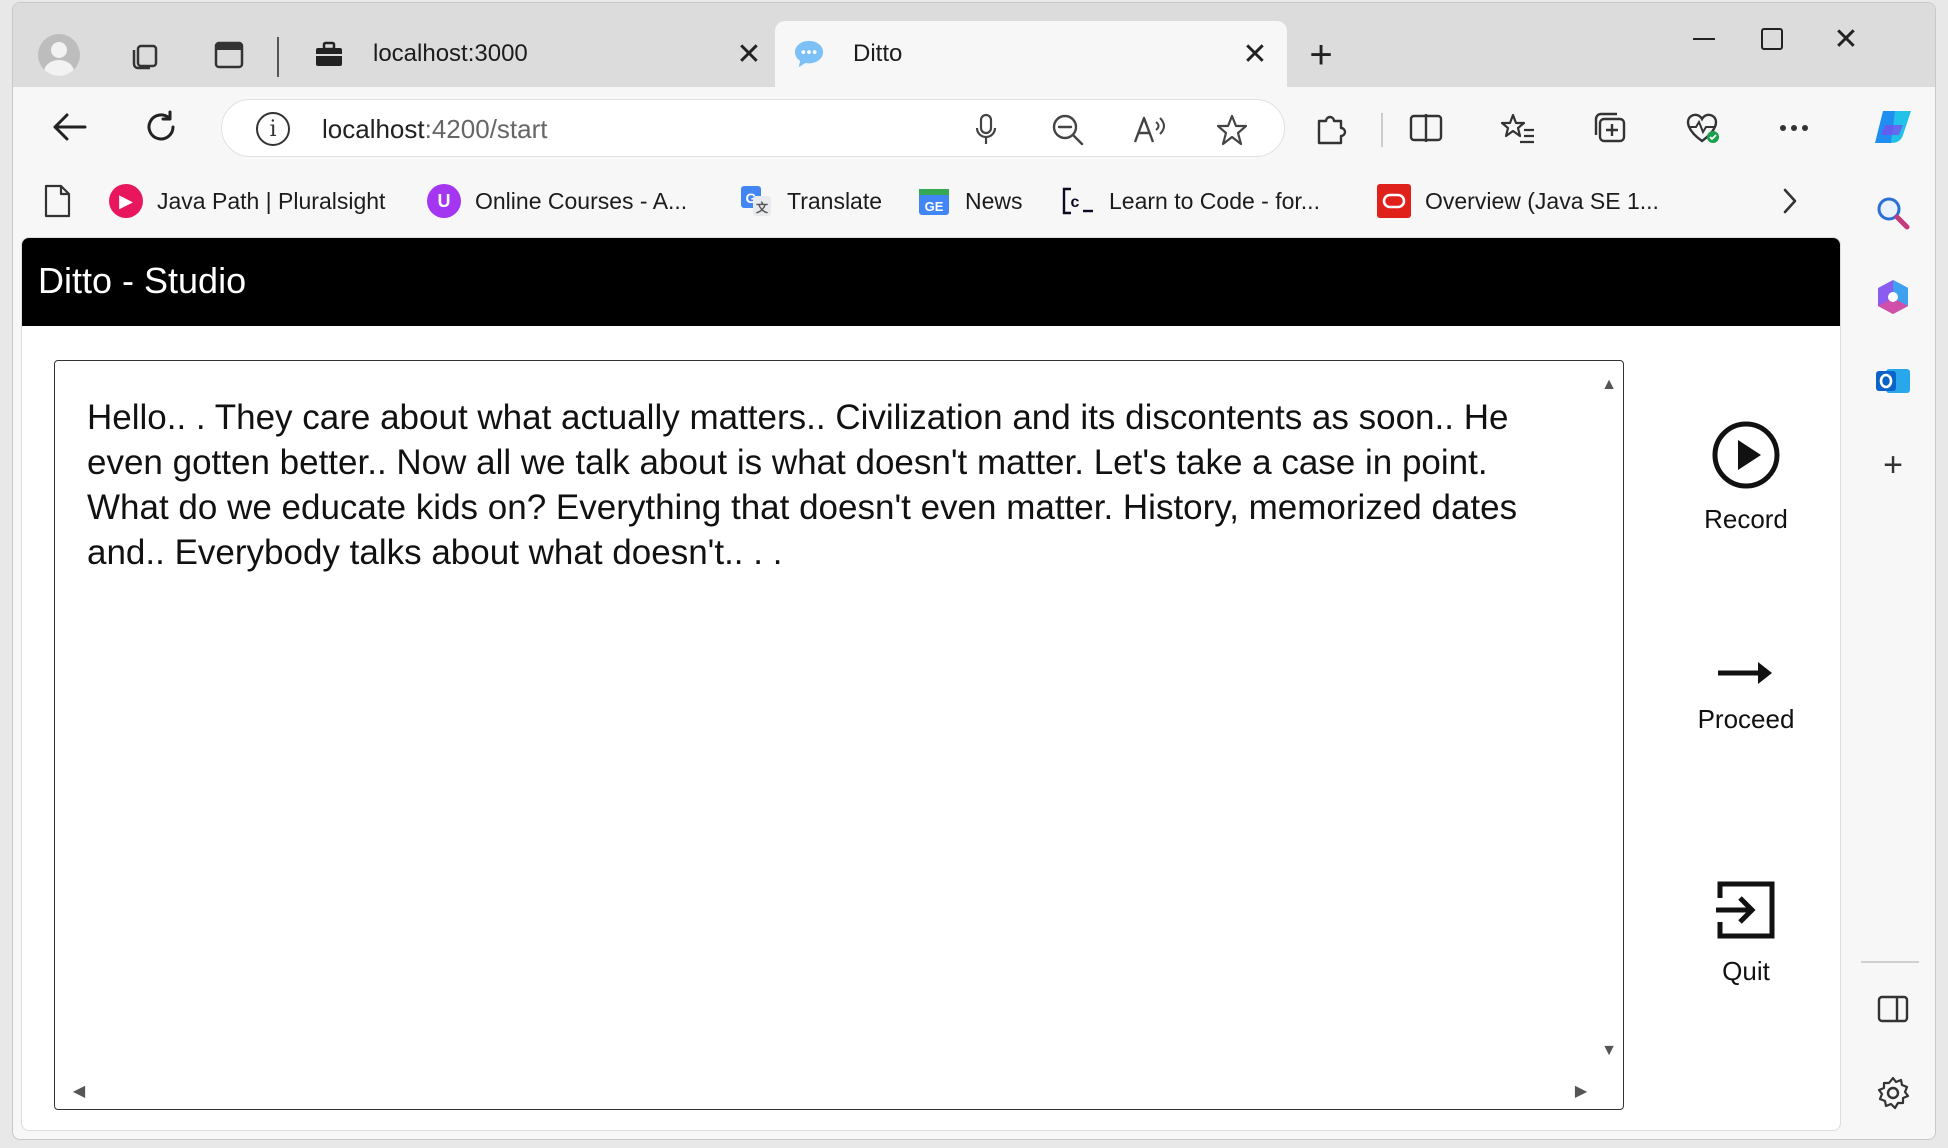 The height and width of the screenshot is (1148, 1948). What do you see at coordinates (1893, 127) in the screenshot?
I see `copilot-icon` at bounding box center [1893, 127].